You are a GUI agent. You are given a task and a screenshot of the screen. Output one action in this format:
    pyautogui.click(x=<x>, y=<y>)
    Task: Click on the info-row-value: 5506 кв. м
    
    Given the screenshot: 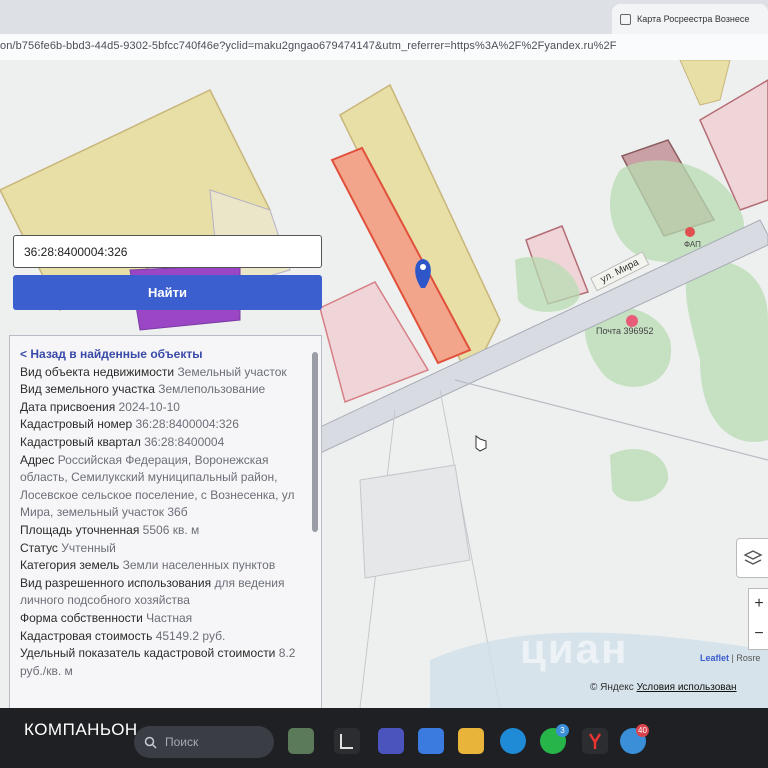 What is the action you would take?
    pyautogui.click(x=171, y=529)
    